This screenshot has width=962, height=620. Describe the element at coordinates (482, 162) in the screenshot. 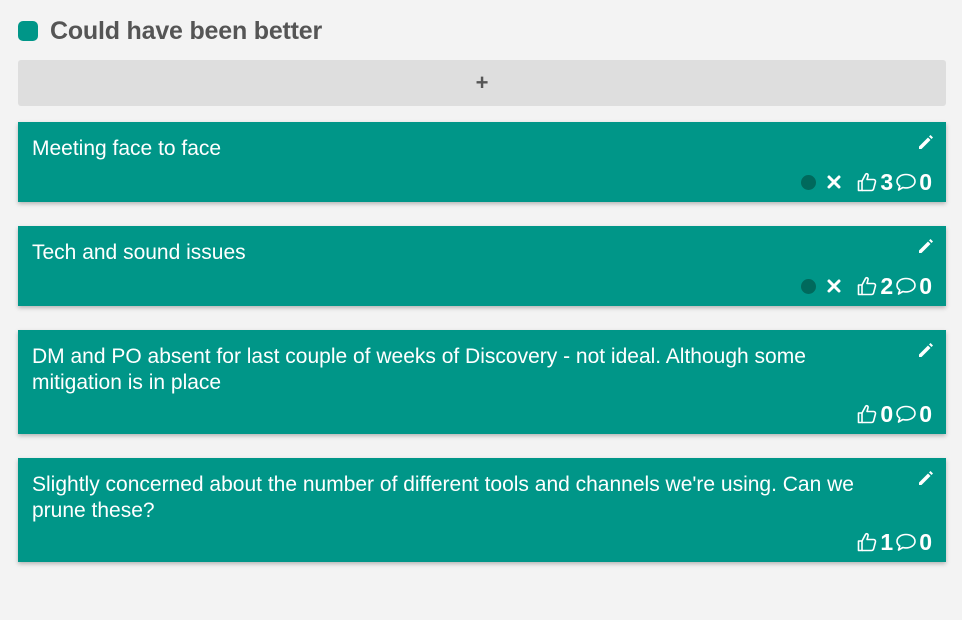

I see `retro-card: Meeting face to face 3 0` at that location.